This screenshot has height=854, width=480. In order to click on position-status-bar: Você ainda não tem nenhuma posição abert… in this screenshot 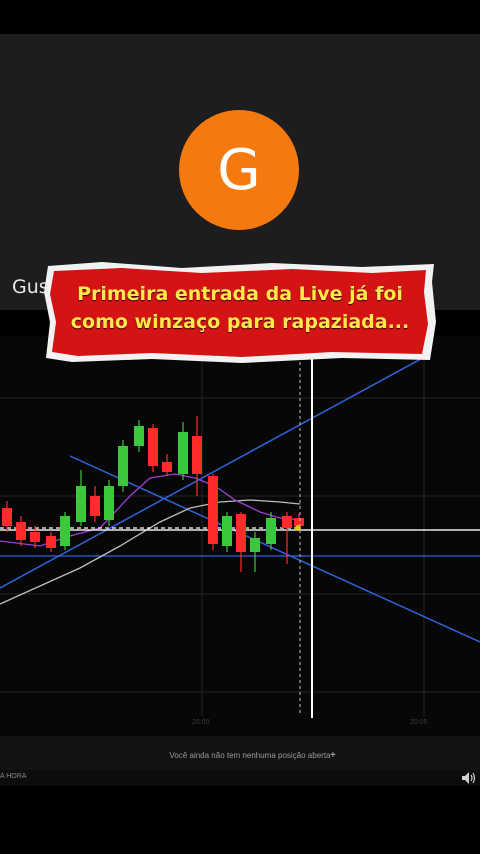, I will do `click(240, 753)`.